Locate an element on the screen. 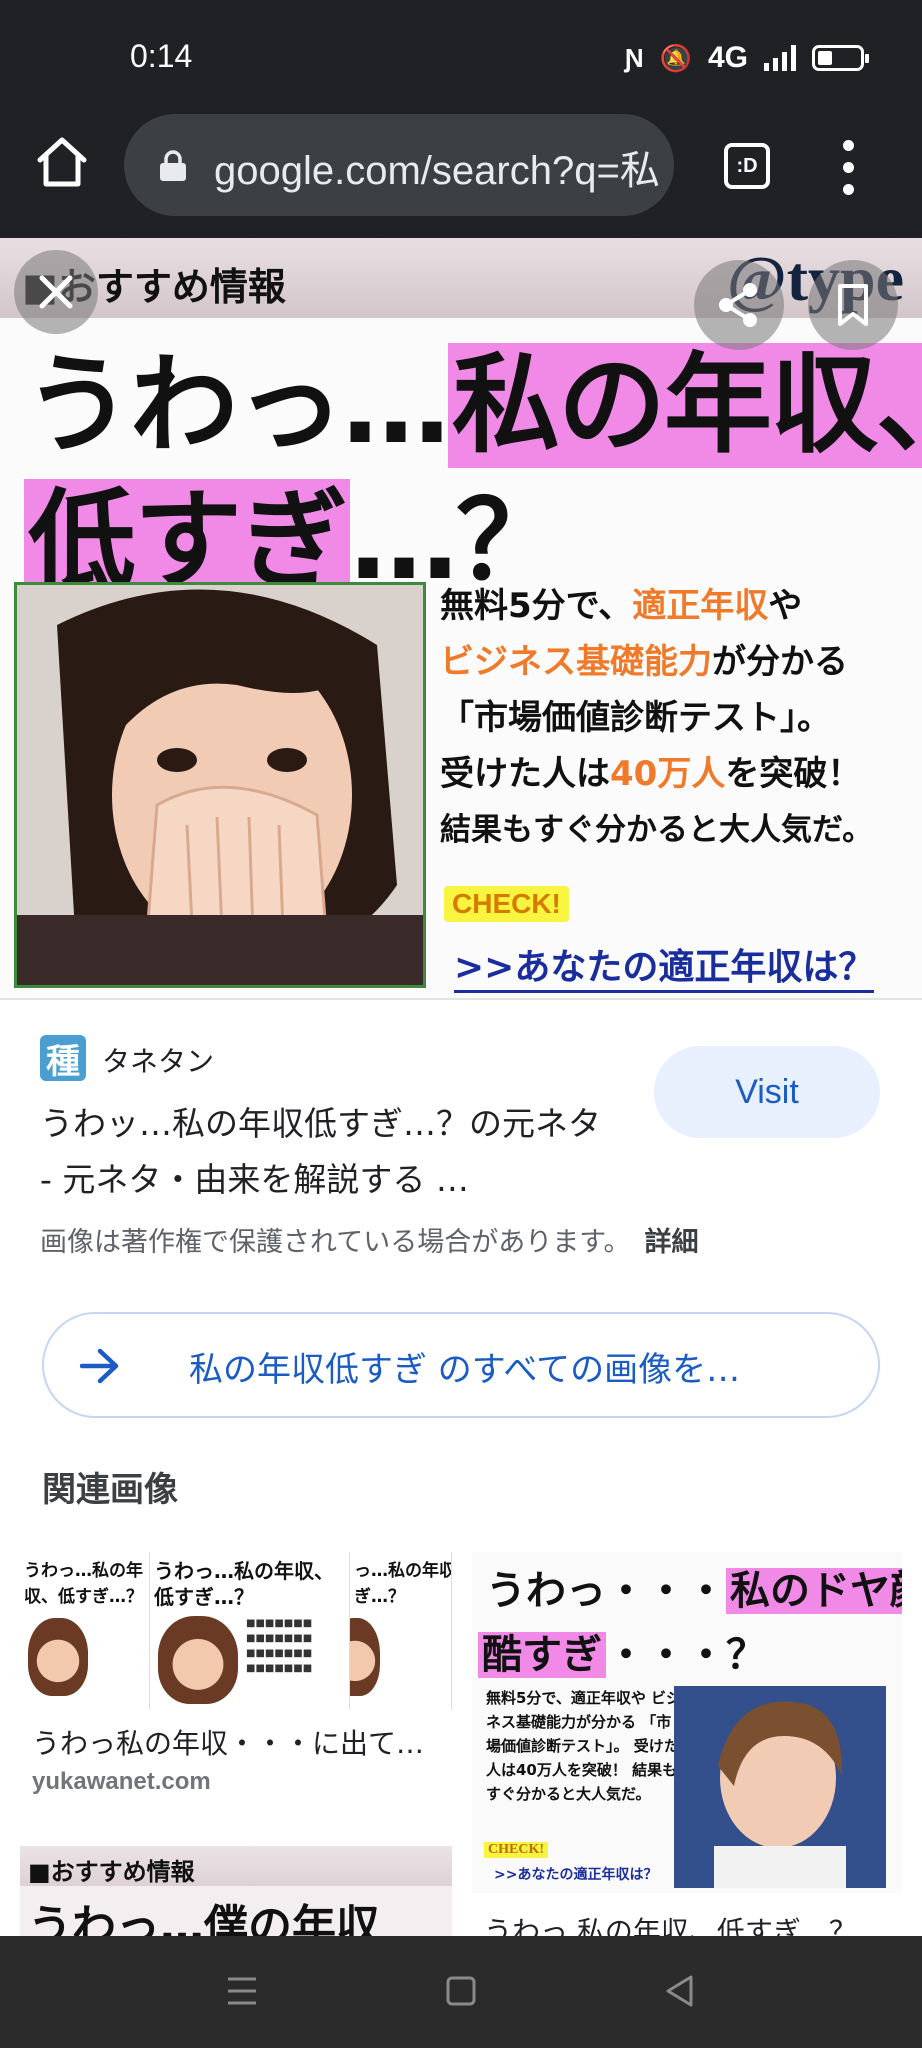 This screenshot has width=922, height=2048. copy-text: 受けた人は is located at coordinates (525, 774).